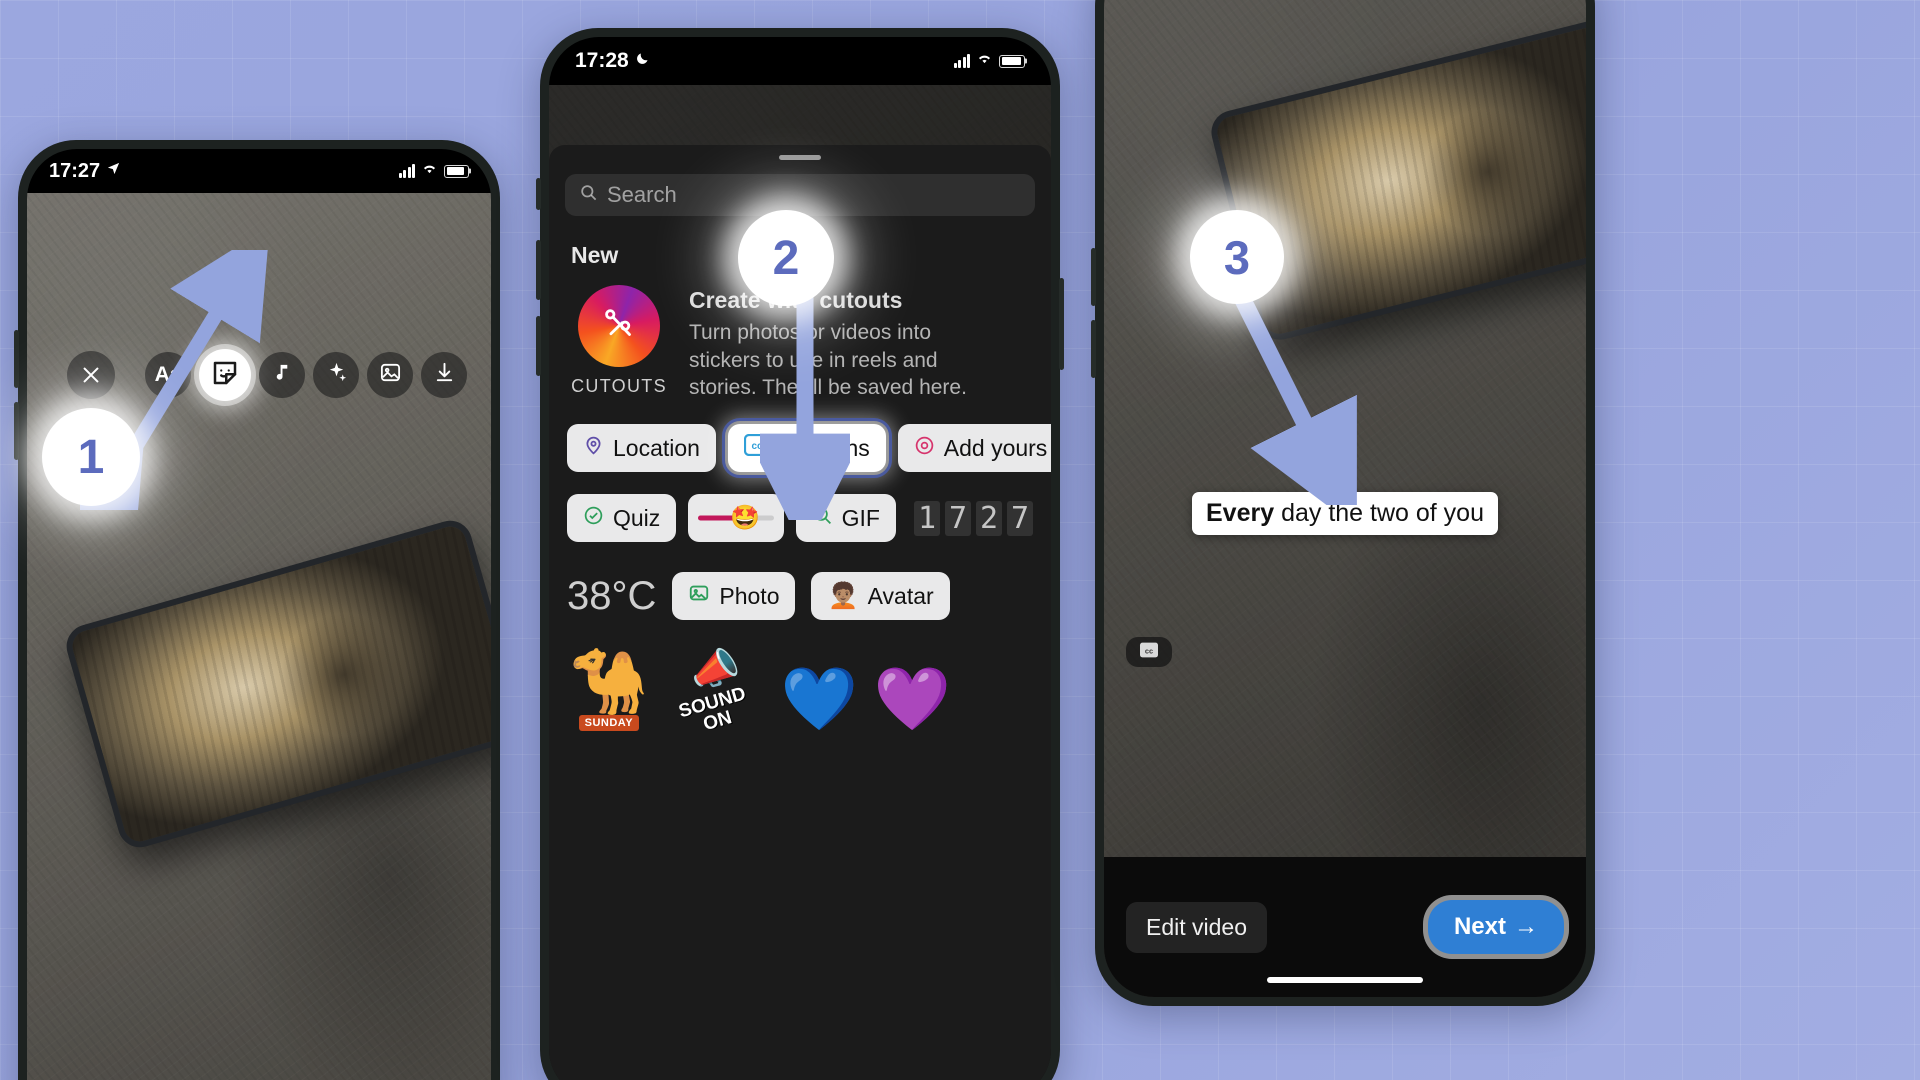  I want to click on gif-search-icon, so click(822, 518).